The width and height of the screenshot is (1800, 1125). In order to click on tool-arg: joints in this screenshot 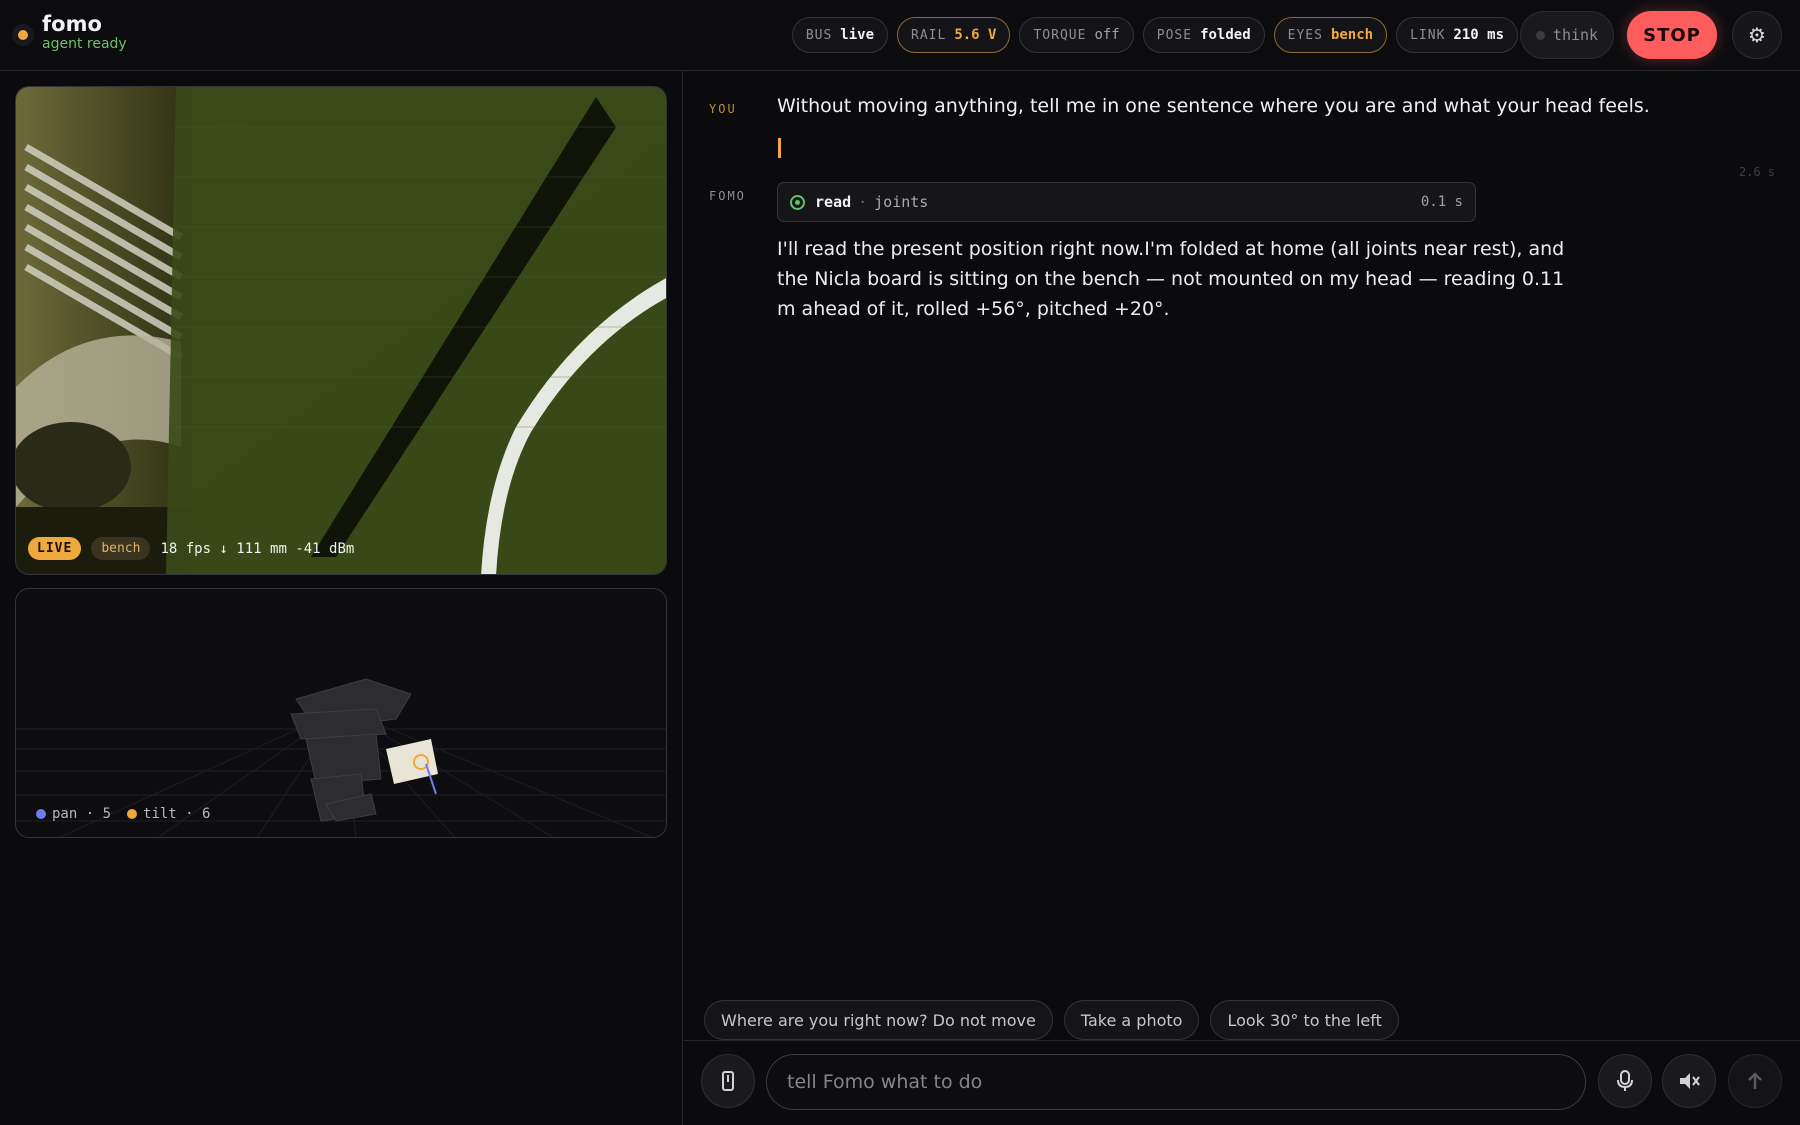, I will do `click(901, 202)`.